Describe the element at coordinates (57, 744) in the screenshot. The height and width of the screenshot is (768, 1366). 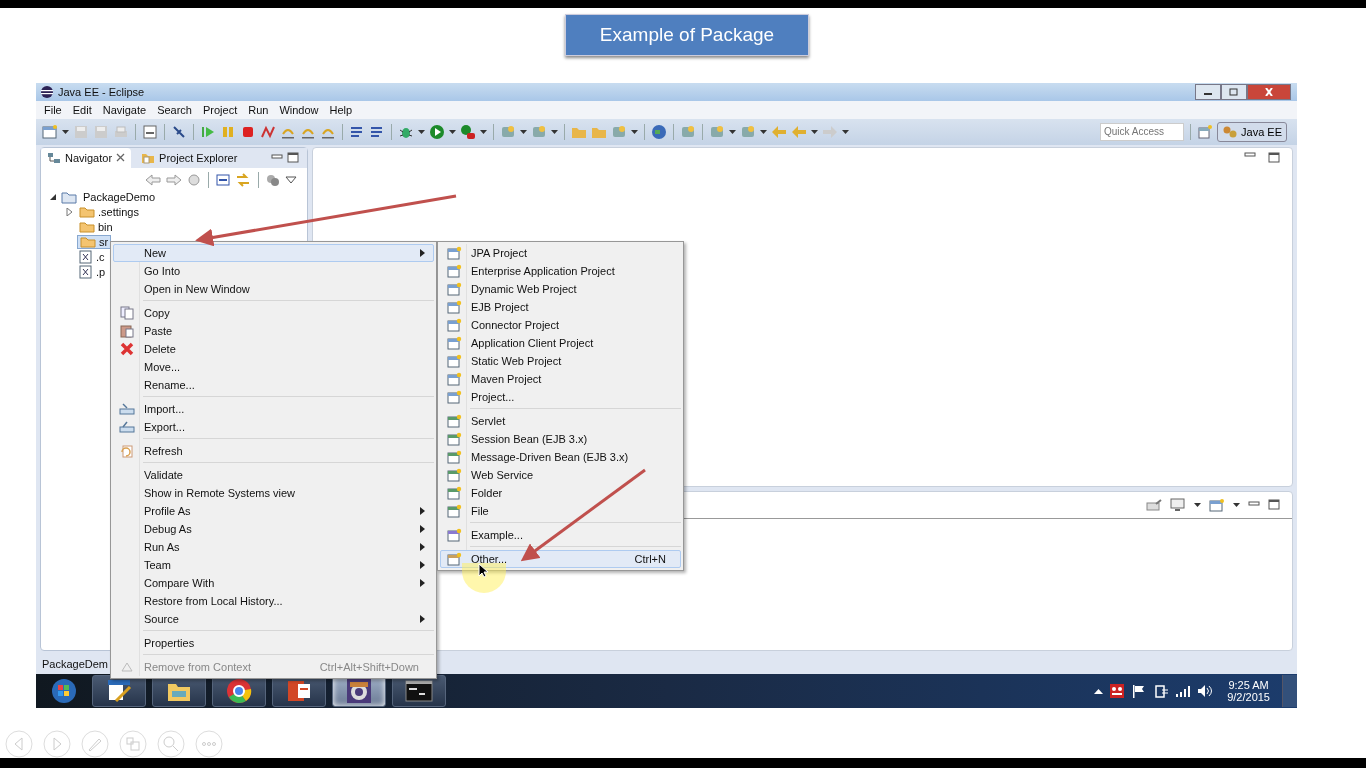
I see `next-icon` at that location.